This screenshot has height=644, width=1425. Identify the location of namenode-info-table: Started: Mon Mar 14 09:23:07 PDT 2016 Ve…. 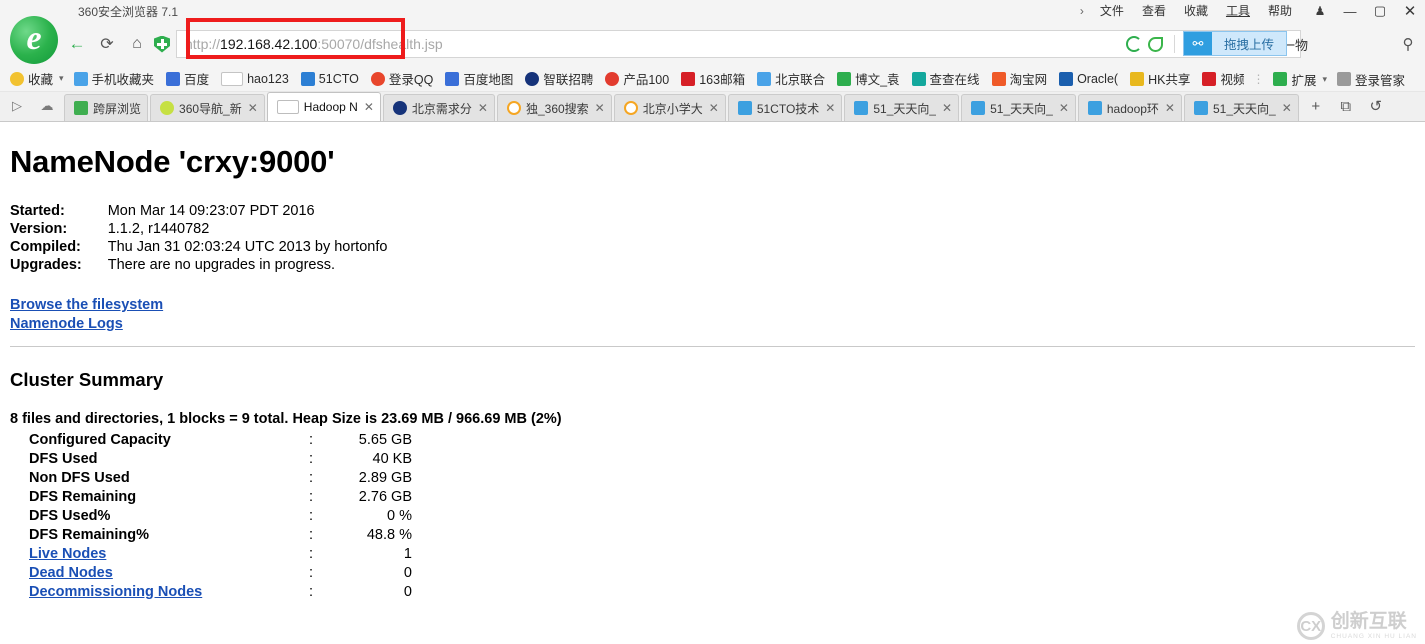
(198, 238).